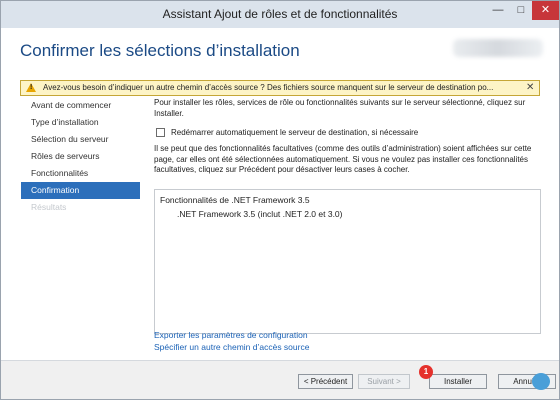 This screenshot has width=560, height=400. I want to click on nav-item-confirmation: Confirmation, so click(80, 190).